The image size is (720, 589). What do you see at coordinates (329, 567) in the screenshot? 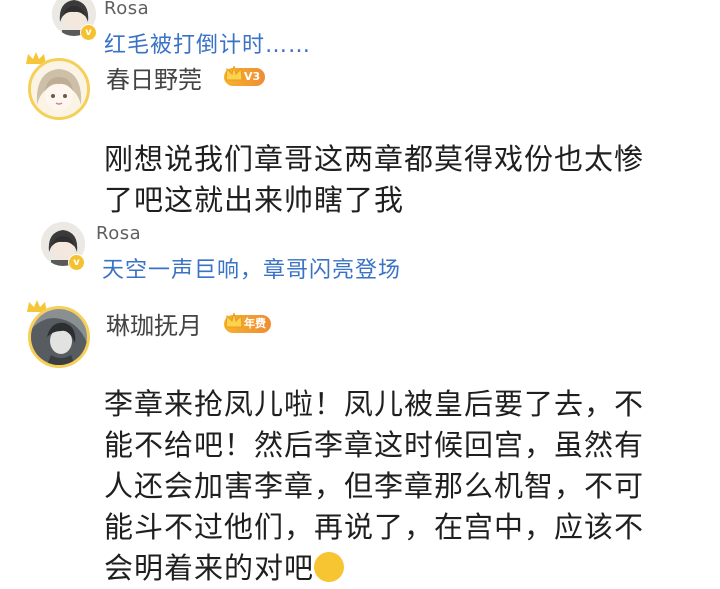
I see `emoji-icon` at bounding box center [329, 567].